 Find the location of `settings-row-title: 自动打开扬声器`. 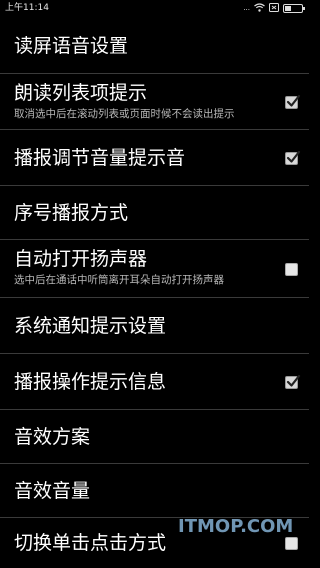

settings-row-title: 自动打开扬声器 is located at coordinates (81, 259).